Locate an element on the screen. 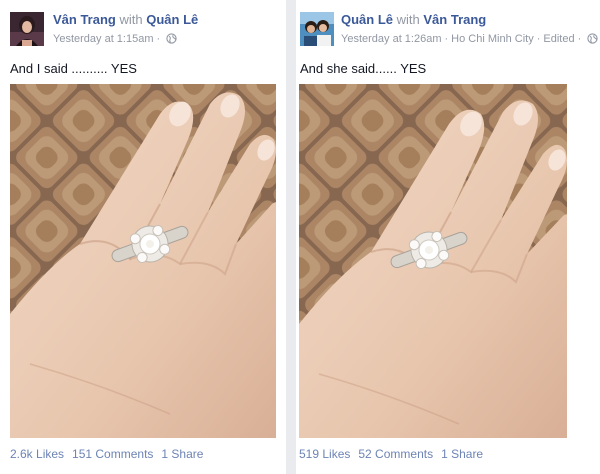 The image size is (600, 474). author-name-link: Vân Trang is located at coordinates (84, 19).